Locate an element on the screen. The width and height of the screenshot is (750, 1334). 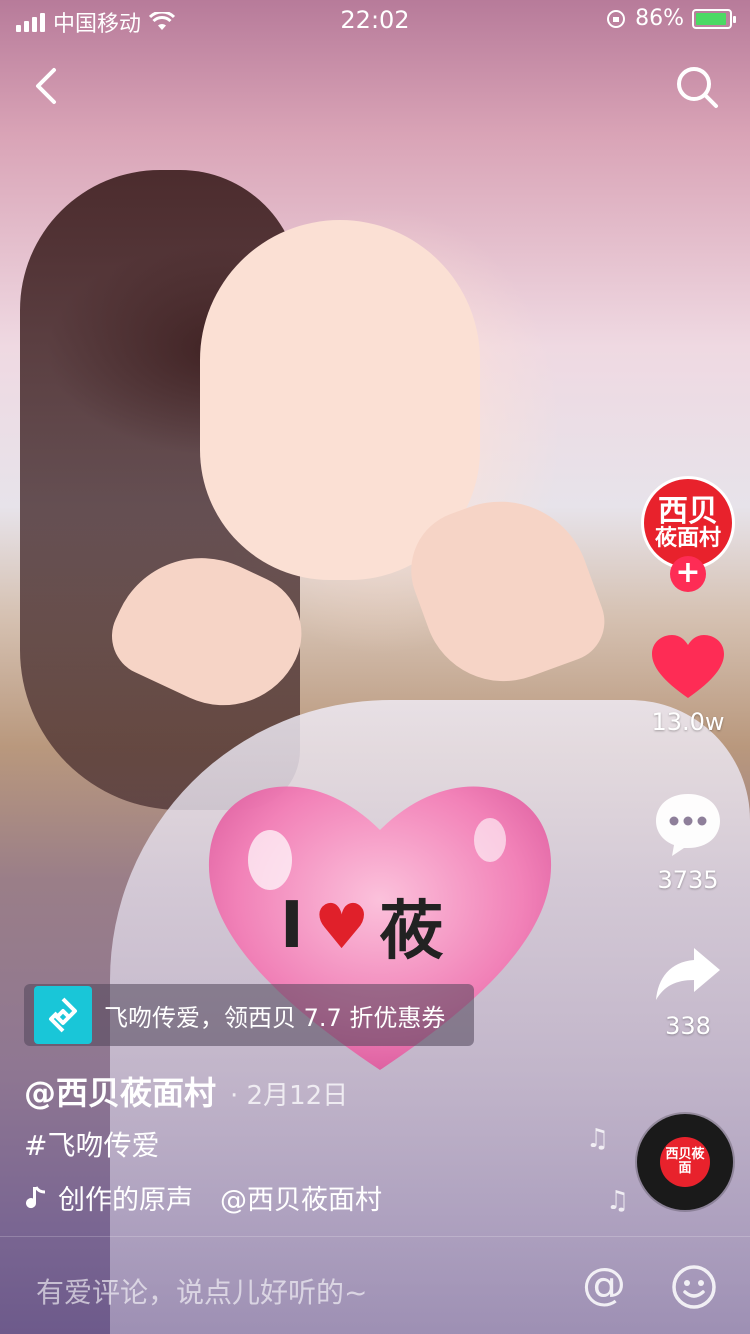
hashtag-link: #飞吻传爱 is located at coordinates (91, 1144).